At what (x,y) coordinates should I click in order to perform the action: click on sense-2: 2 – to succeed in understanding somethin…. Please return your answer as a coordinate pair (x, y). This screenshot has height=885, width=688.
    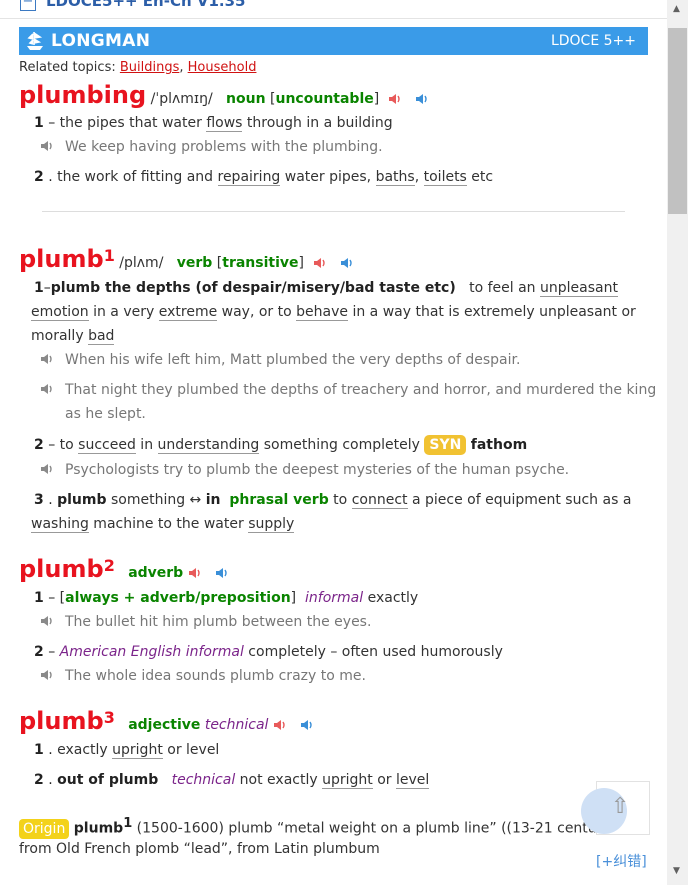
    Looking at the image, I should click on (281, 445).